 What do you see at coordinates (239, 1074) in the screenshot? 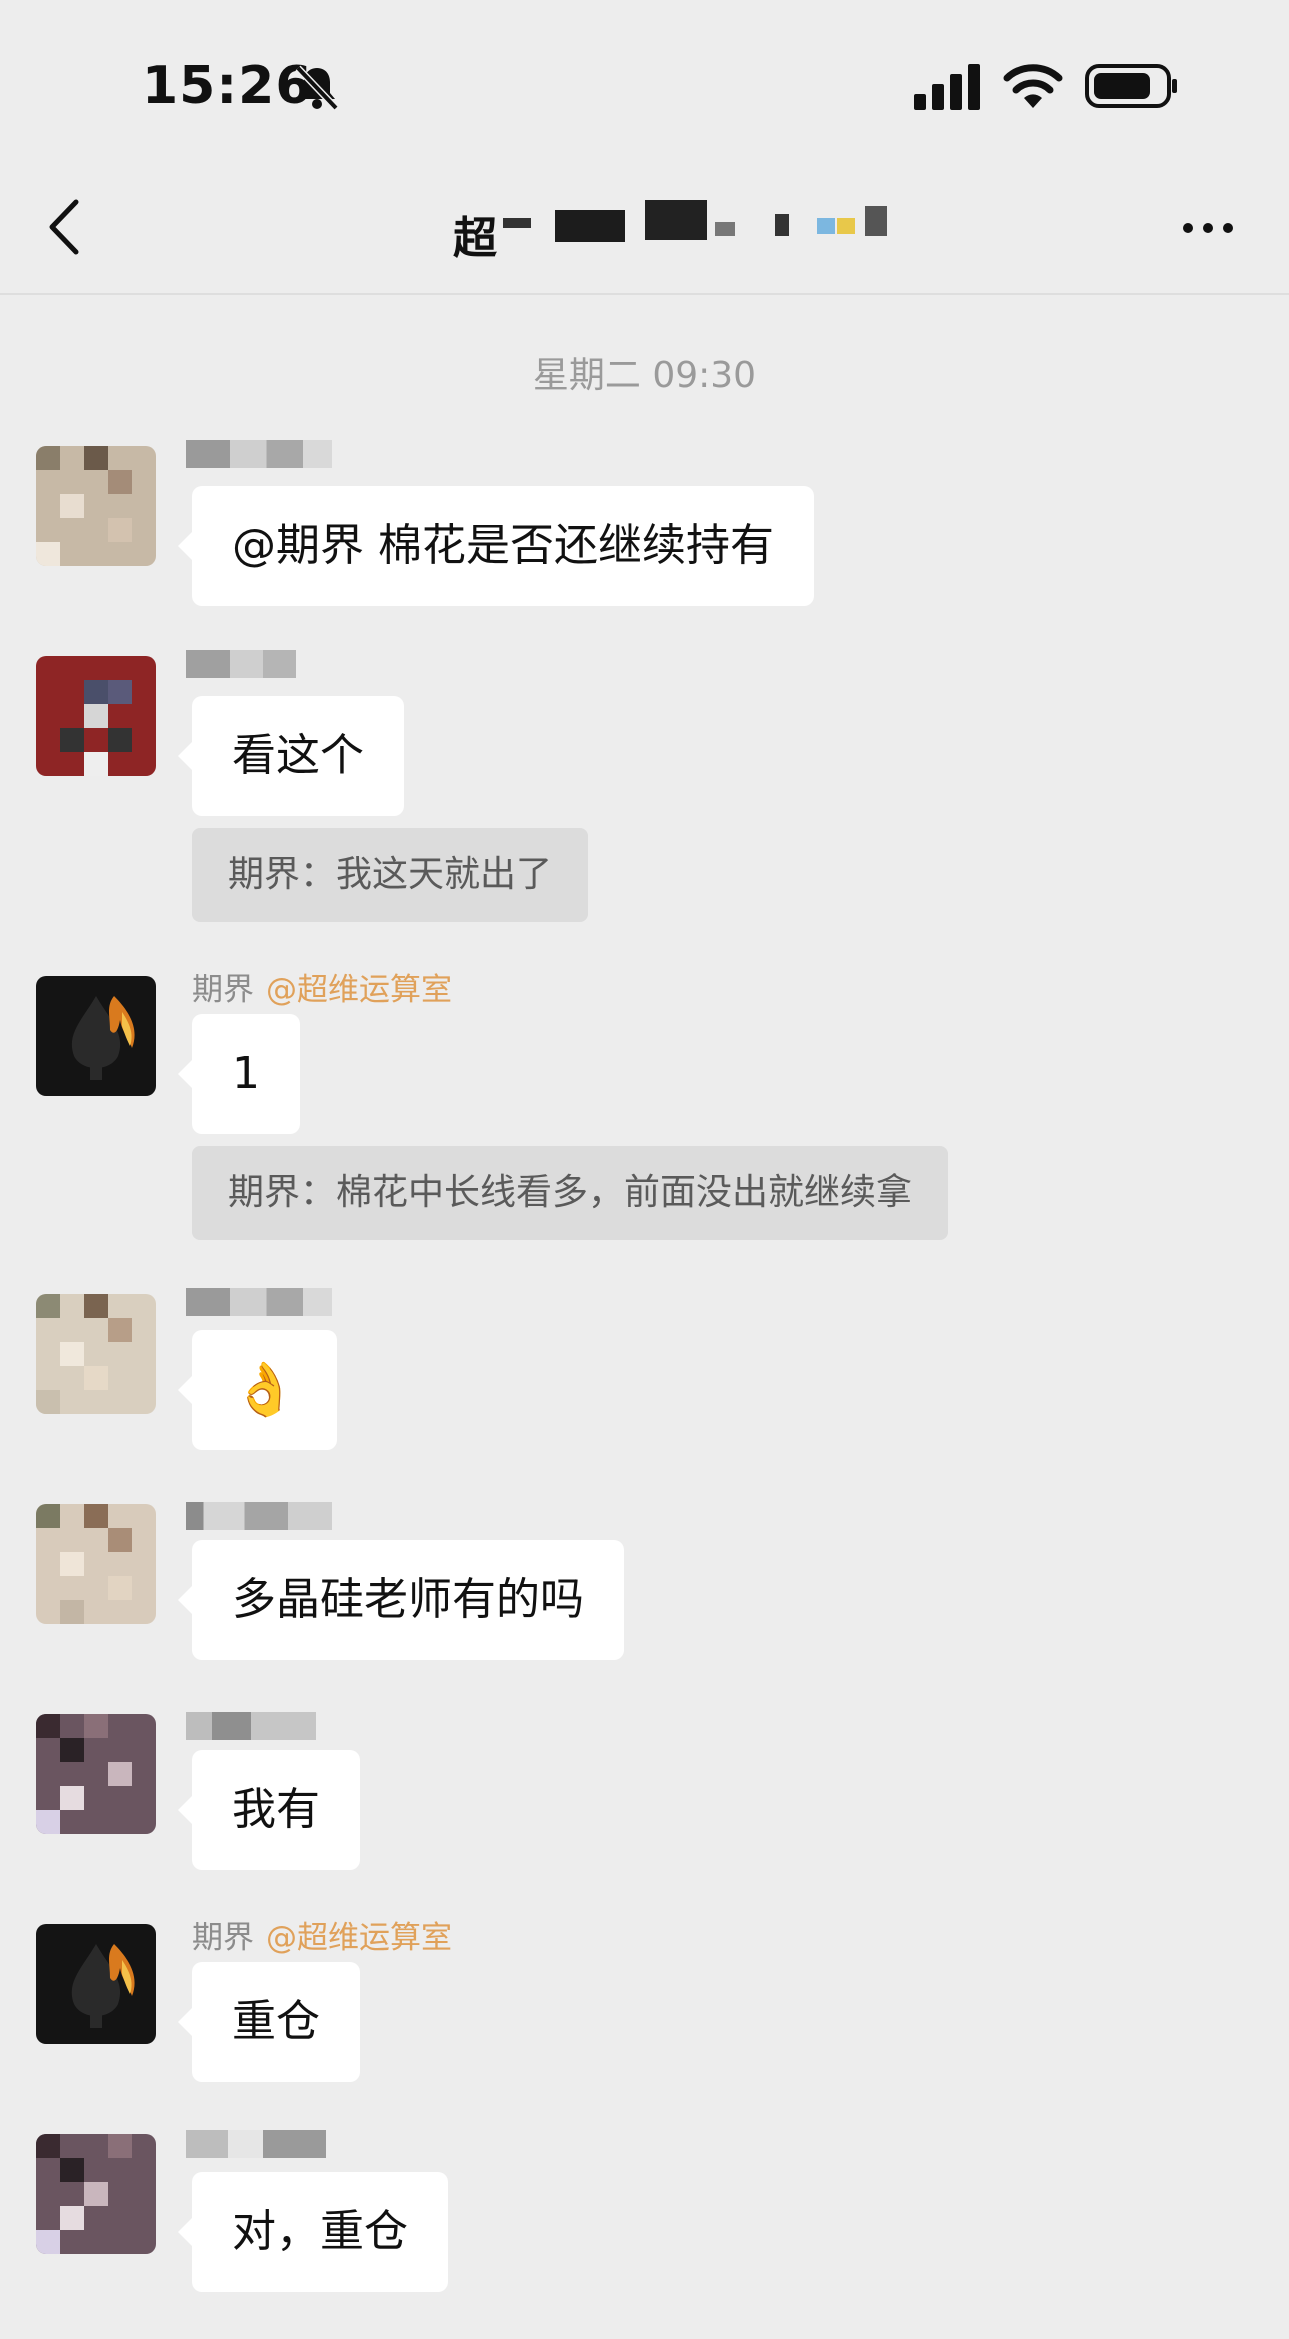
I see `message-bubble: 1` at bounding box center [239, 1074].